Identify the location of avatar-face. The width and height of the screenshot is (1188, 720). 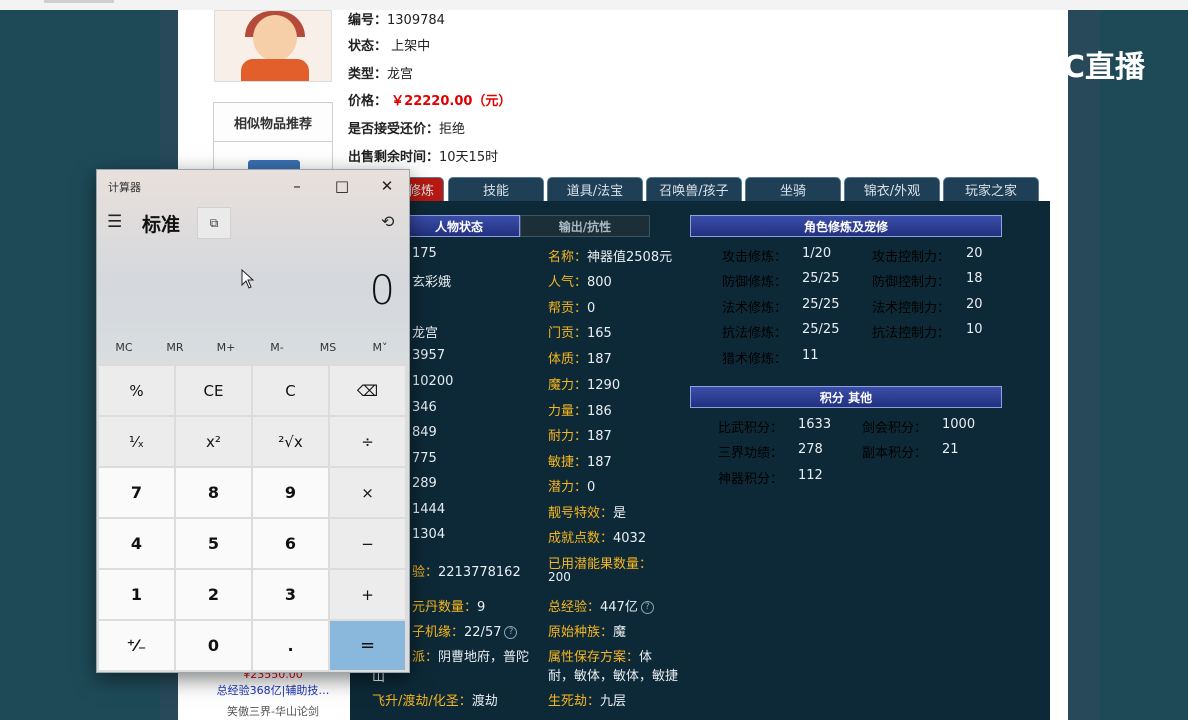
(275, 38).